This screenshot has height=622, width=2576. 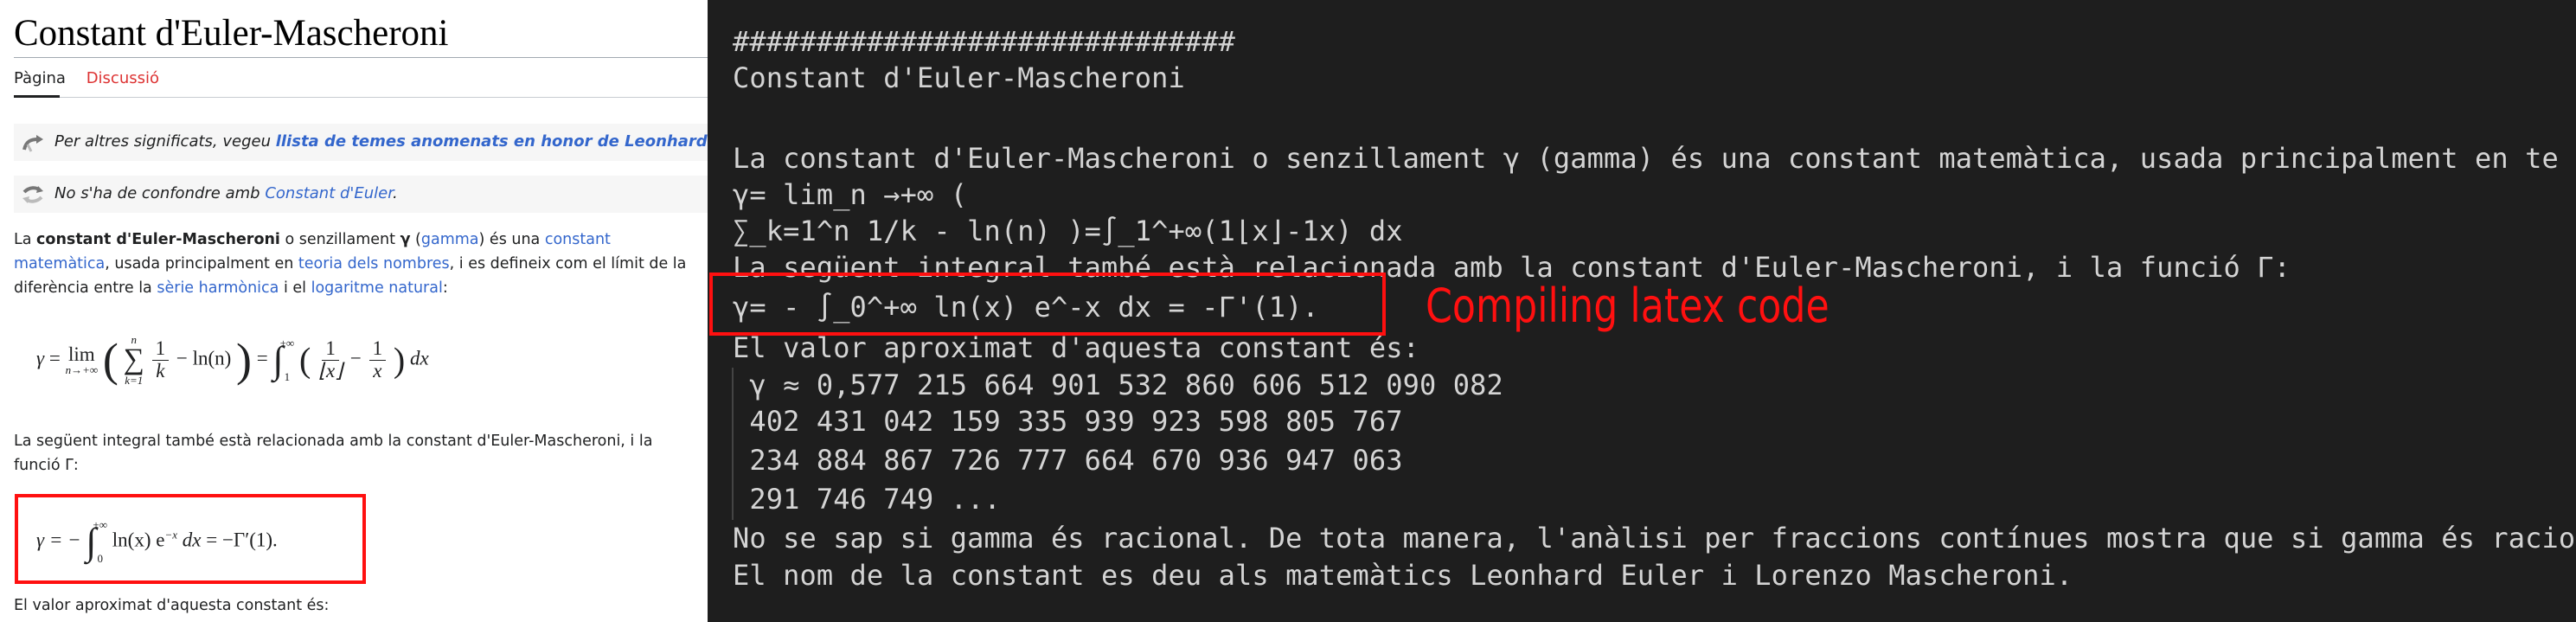 What do you see at coordinates (100, 558) in the screenshot?
I see `math-int-bottom: 0` at bounding box center [100, 558].